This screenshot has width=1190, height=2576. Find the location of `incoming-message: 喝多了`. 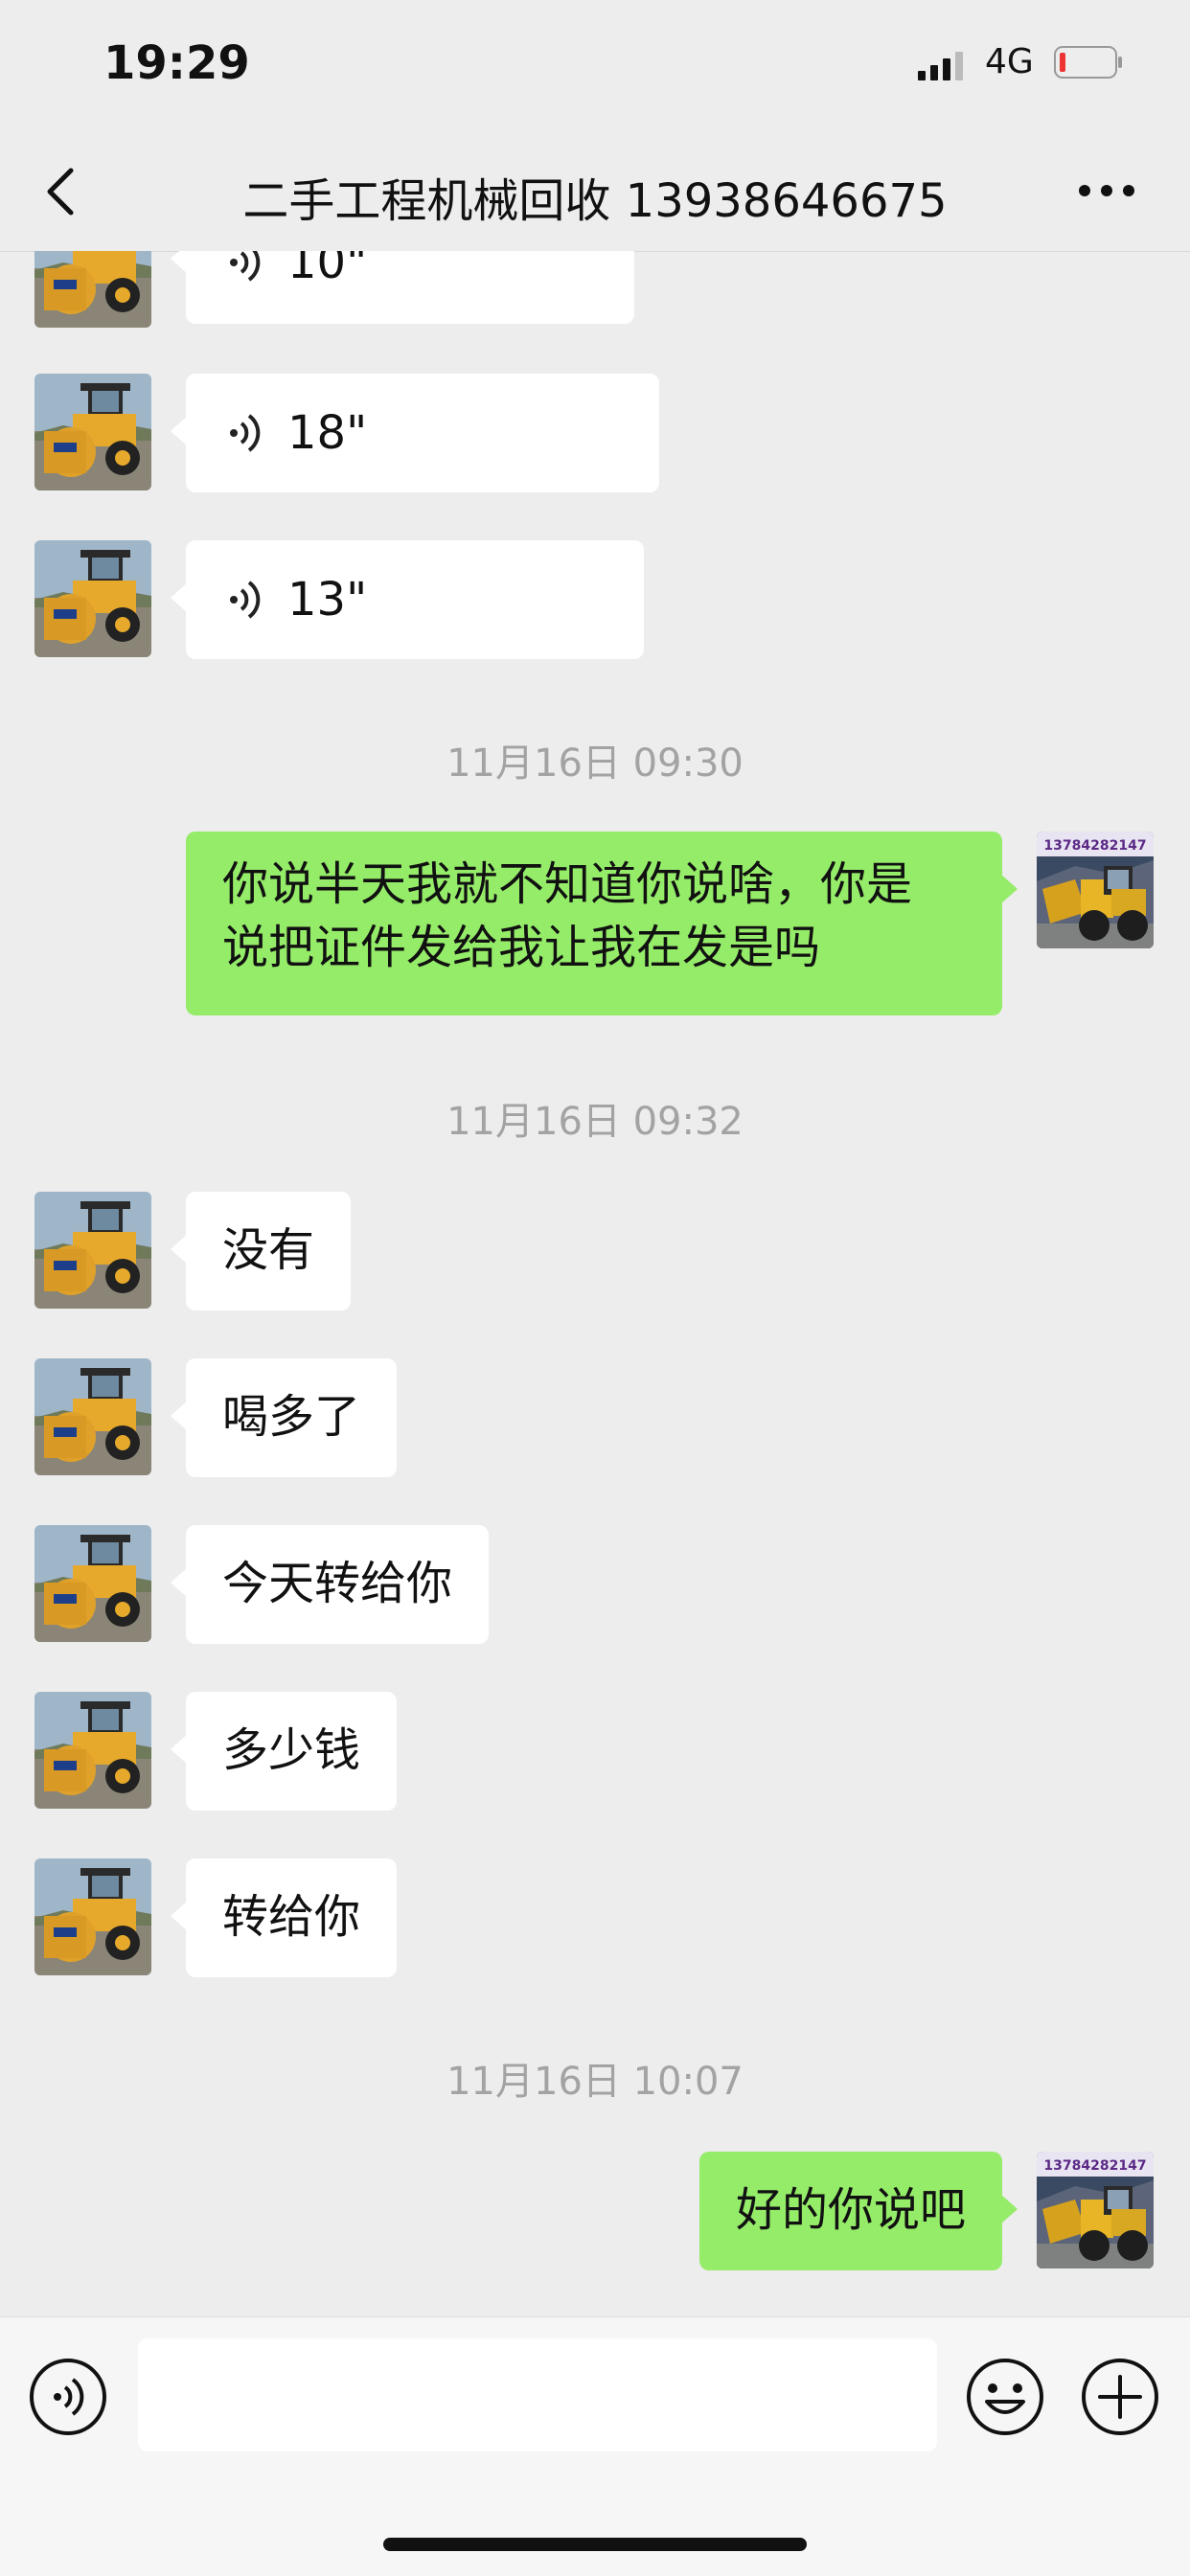

incoming-message: 喝多了 is located at coordinates (284, 1417).